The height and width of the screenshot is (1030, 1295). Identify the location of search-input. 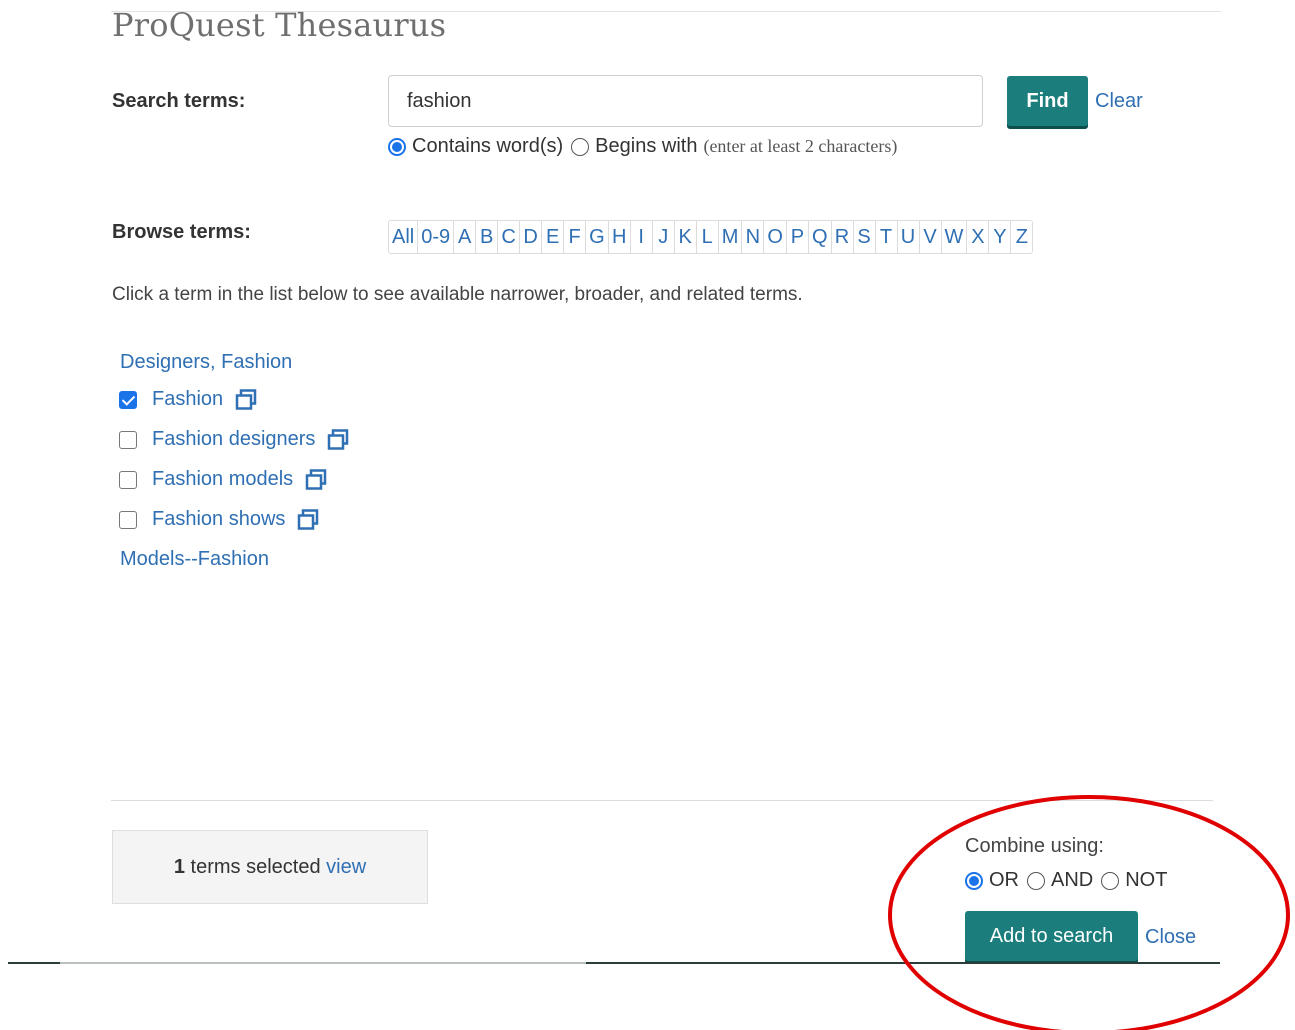
(685, 101).